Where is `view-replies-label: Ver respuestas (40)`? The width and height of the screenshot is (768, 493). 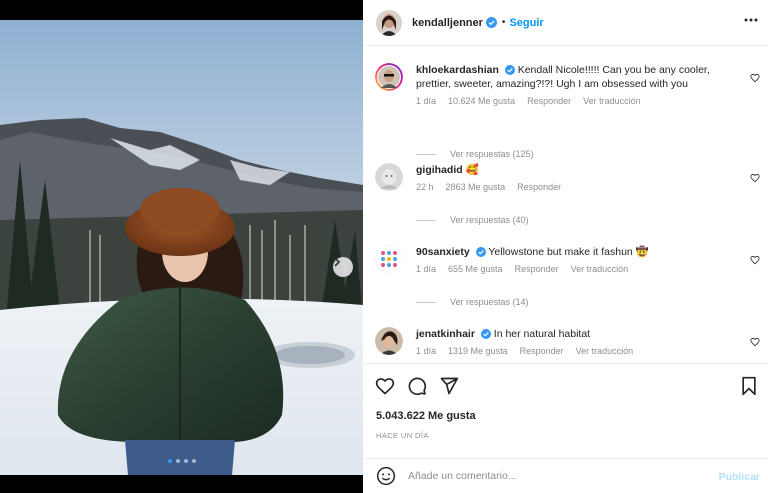
view-replies-label: Ver respuestas (40) is located at coordinates (489, 220).